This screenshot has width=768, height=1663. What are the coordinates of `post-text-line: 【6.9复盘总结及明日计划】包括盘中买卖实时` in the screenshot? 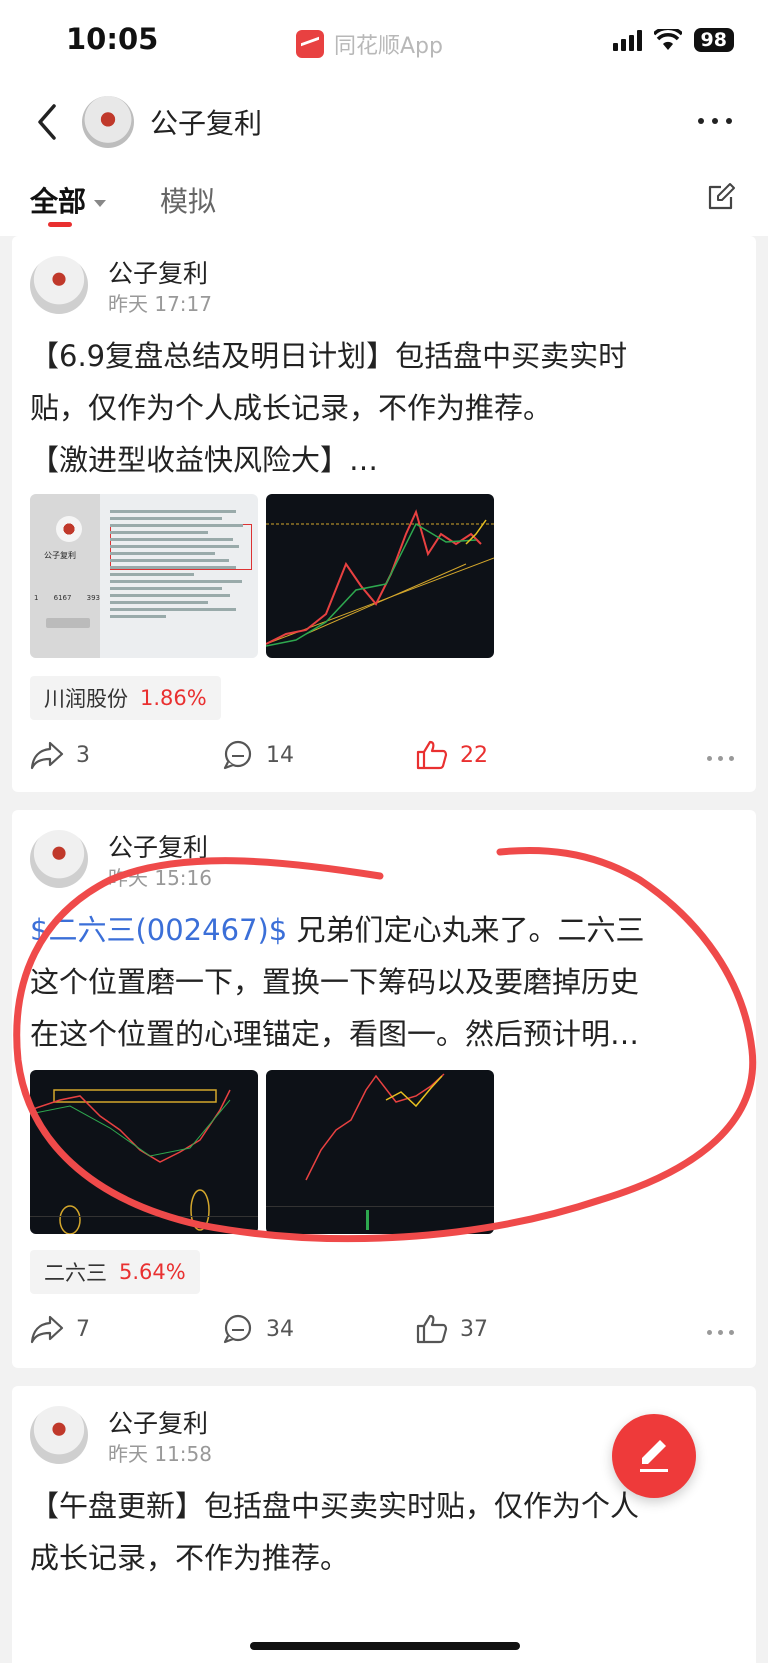 It's located at (329, 356).